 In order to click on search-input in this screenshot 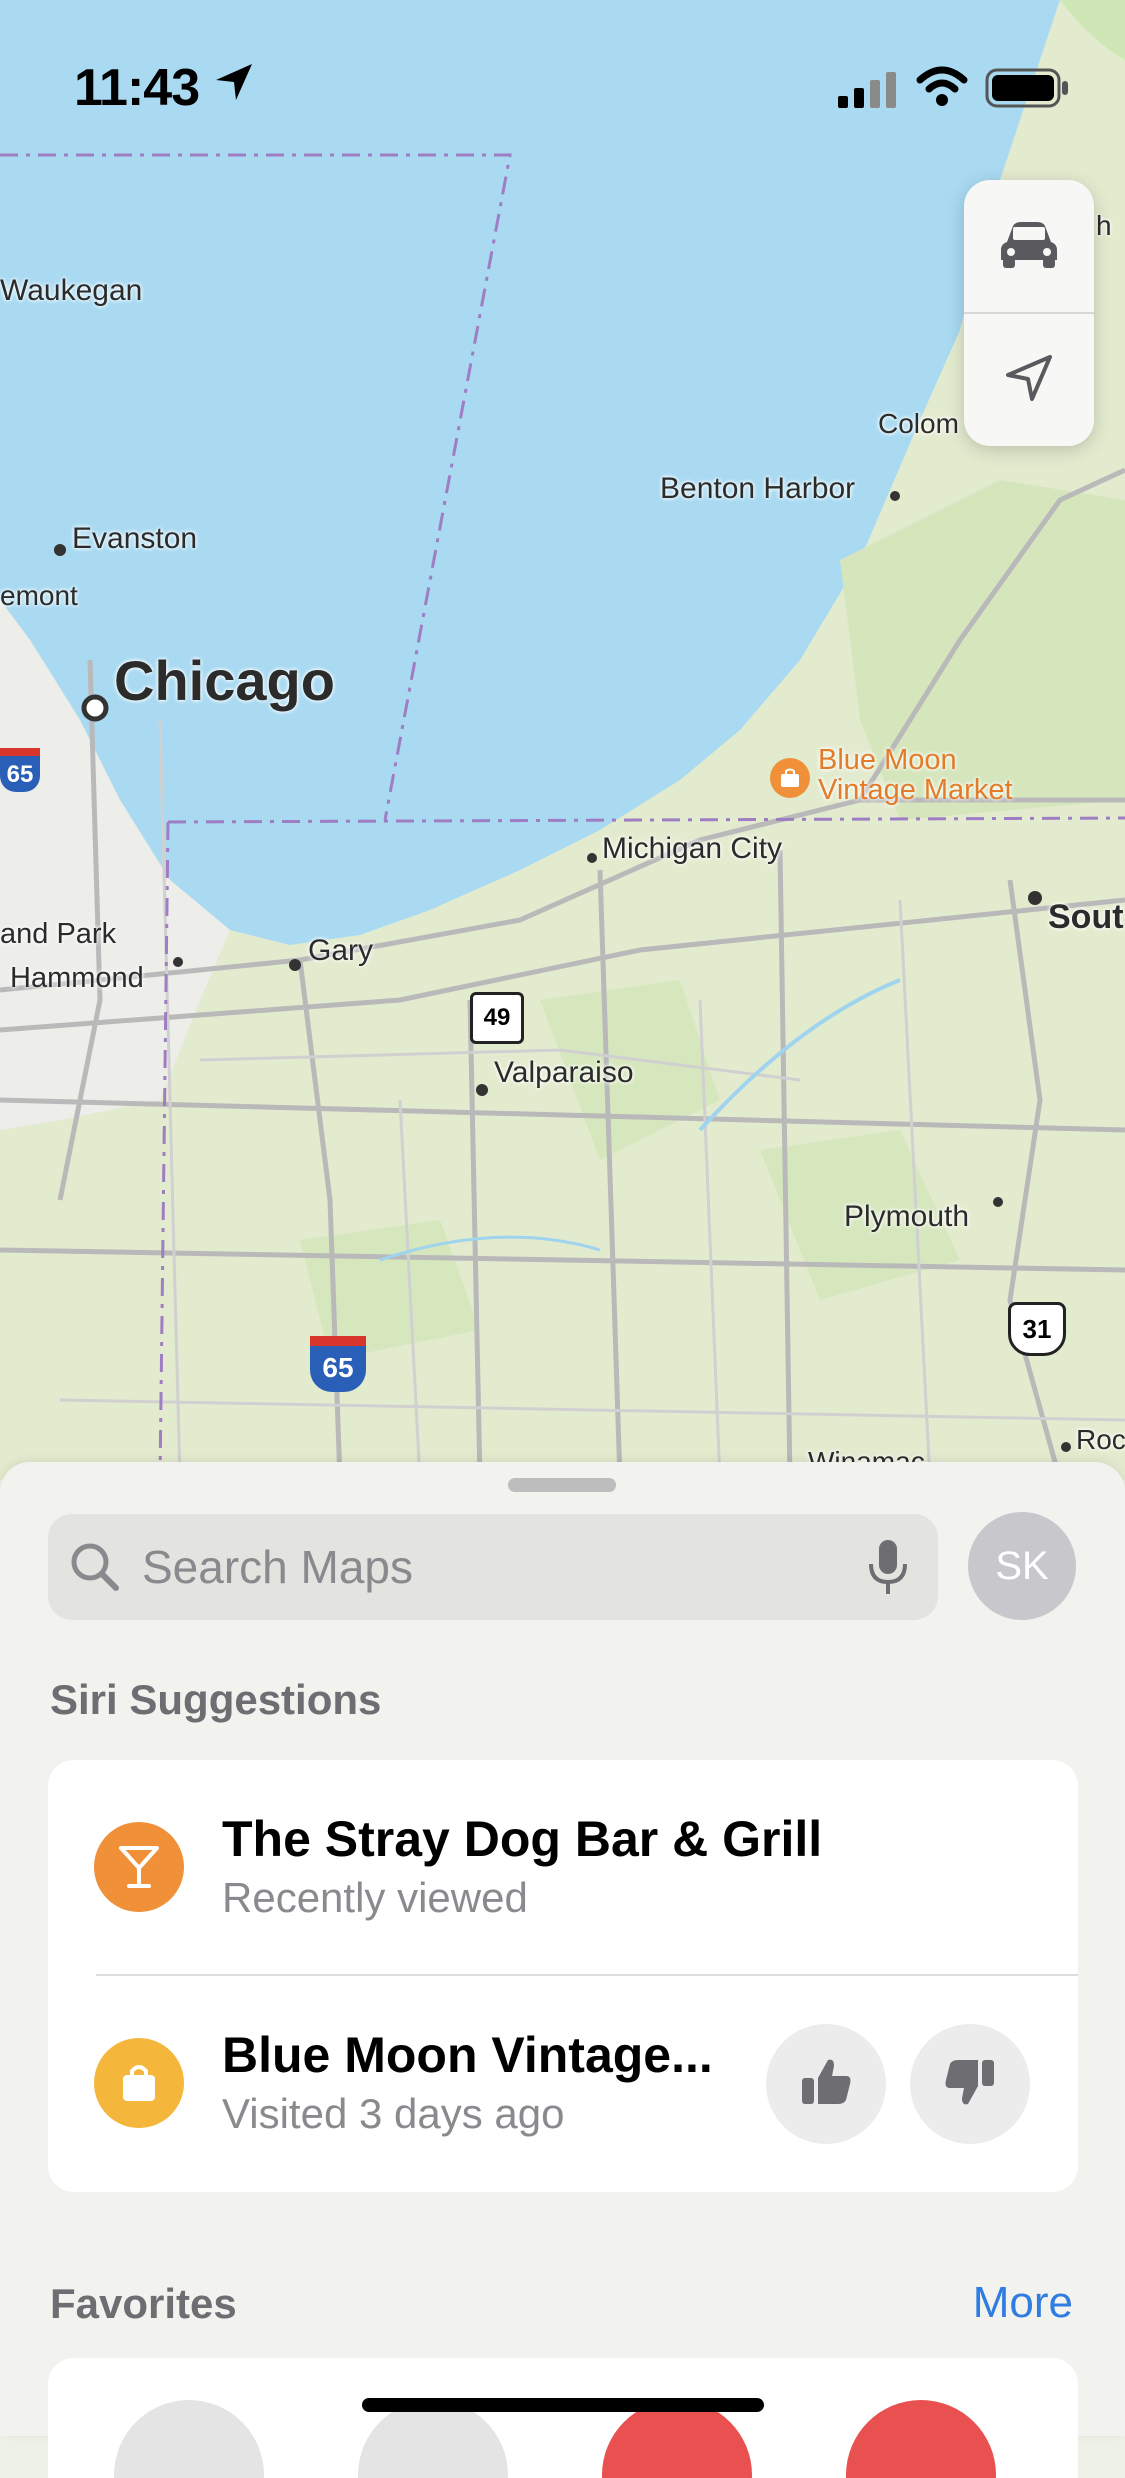, I will do `click(492, 1567)`.